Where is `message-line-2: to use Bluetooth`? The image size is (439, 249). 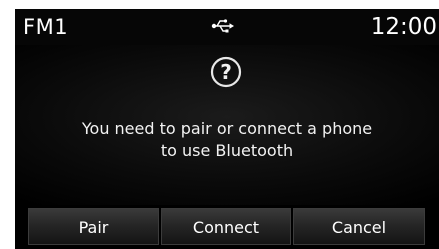 message-line-2: to use Bluetooth is located at coordinates (227, 150).